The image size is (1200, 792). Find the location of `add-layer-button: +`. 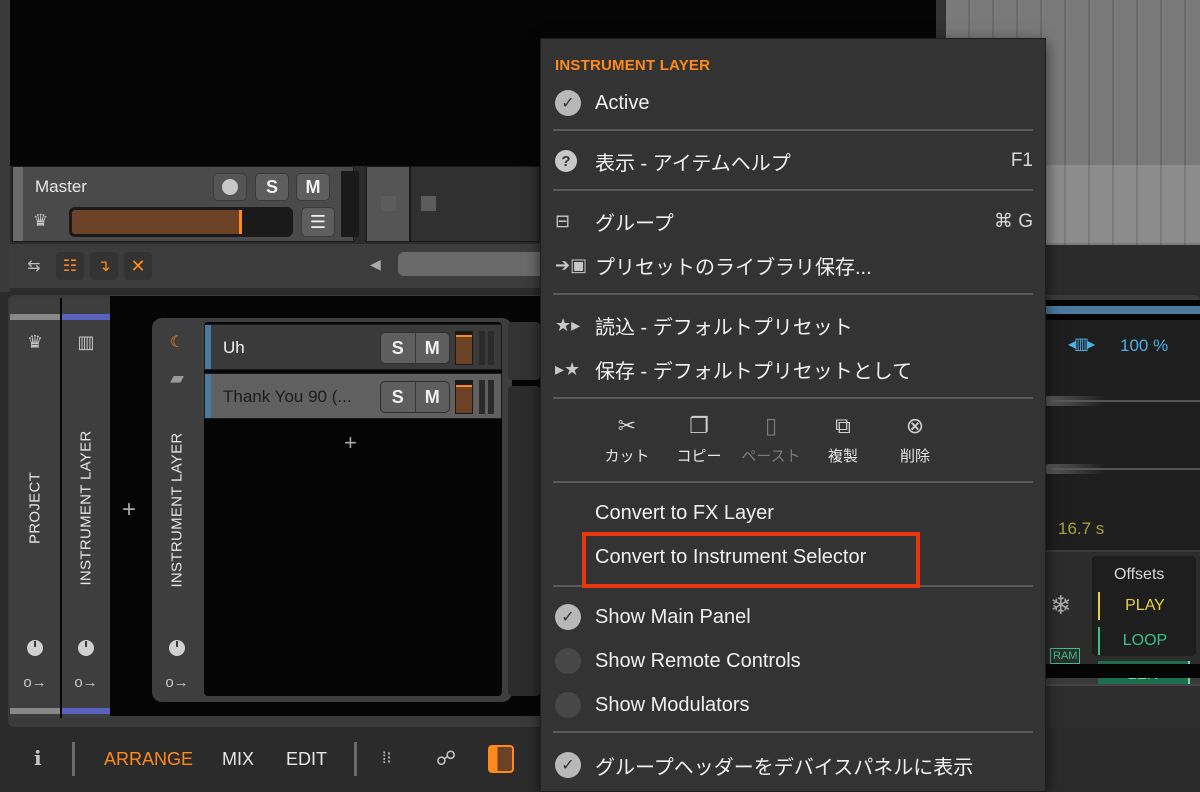

add-layer-button: + is located at coordinates (350, 443).